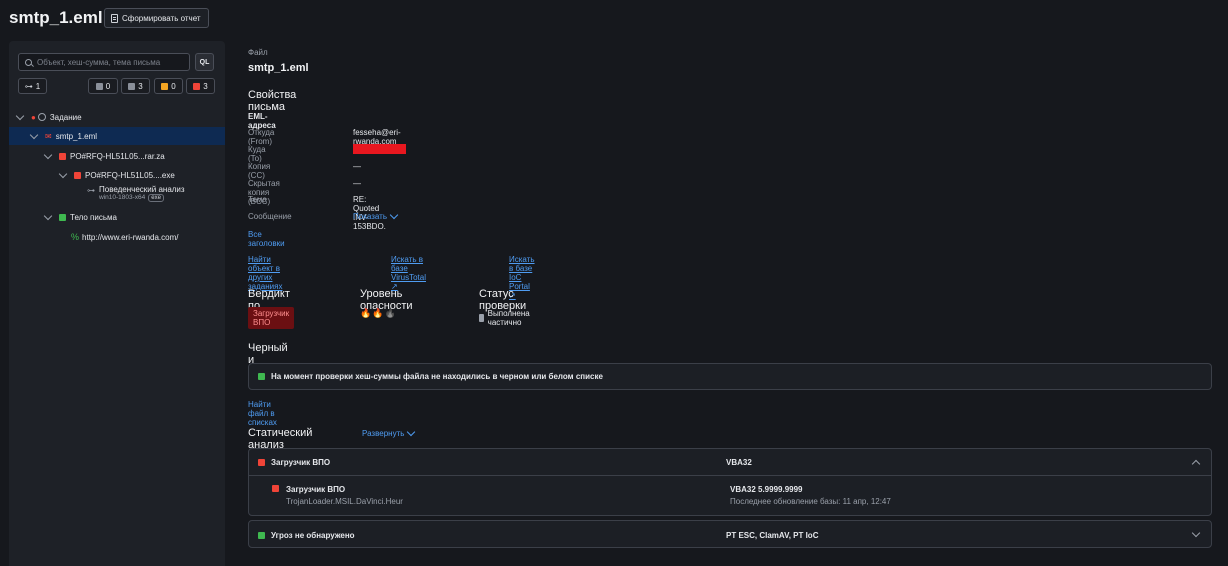 The image size is (1228, 566). Describe the element at coordinates (366, 313) in the screenshot. I see `flame-active-icon: 🔥` at that location.